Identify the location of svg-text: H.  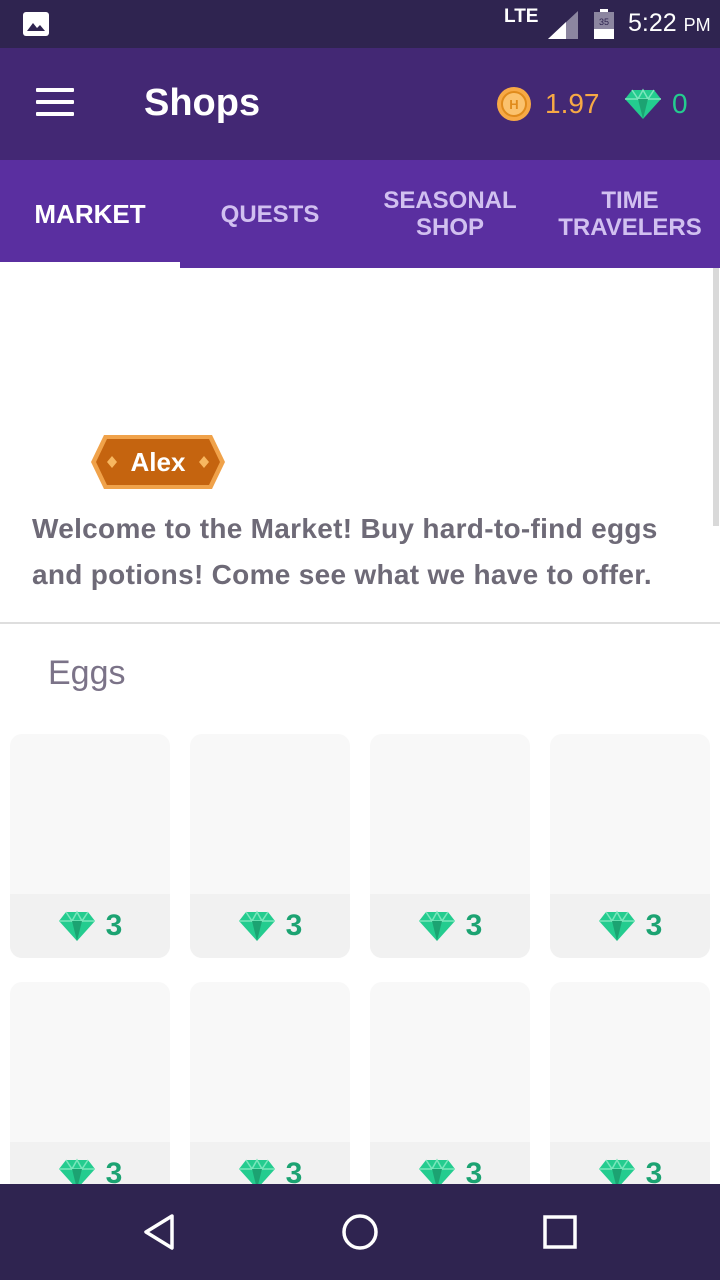
(513, 104).